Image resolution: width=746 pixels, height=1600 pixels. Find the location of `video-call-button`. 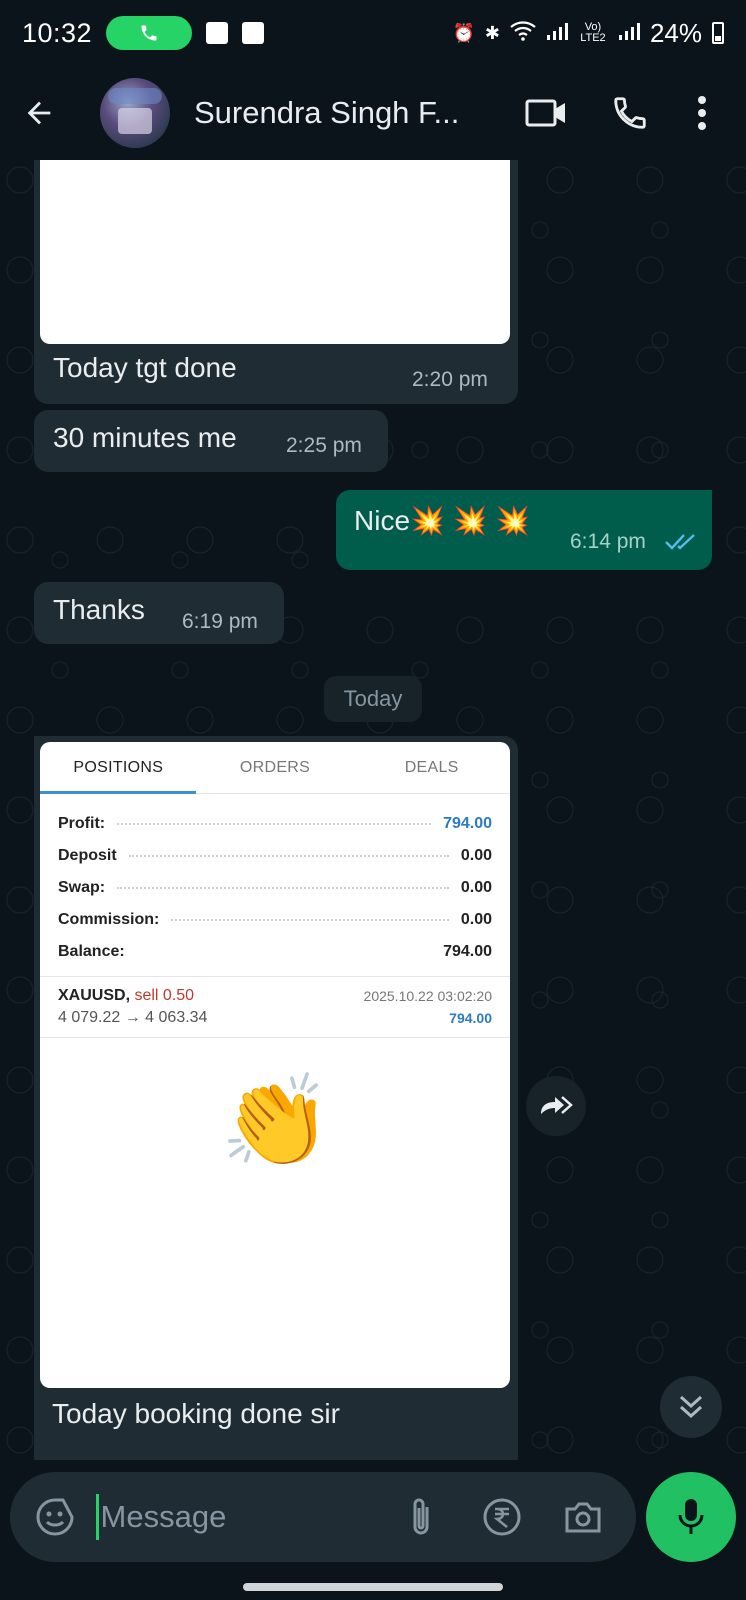

video-call-button is located at coordinates (546, 113).